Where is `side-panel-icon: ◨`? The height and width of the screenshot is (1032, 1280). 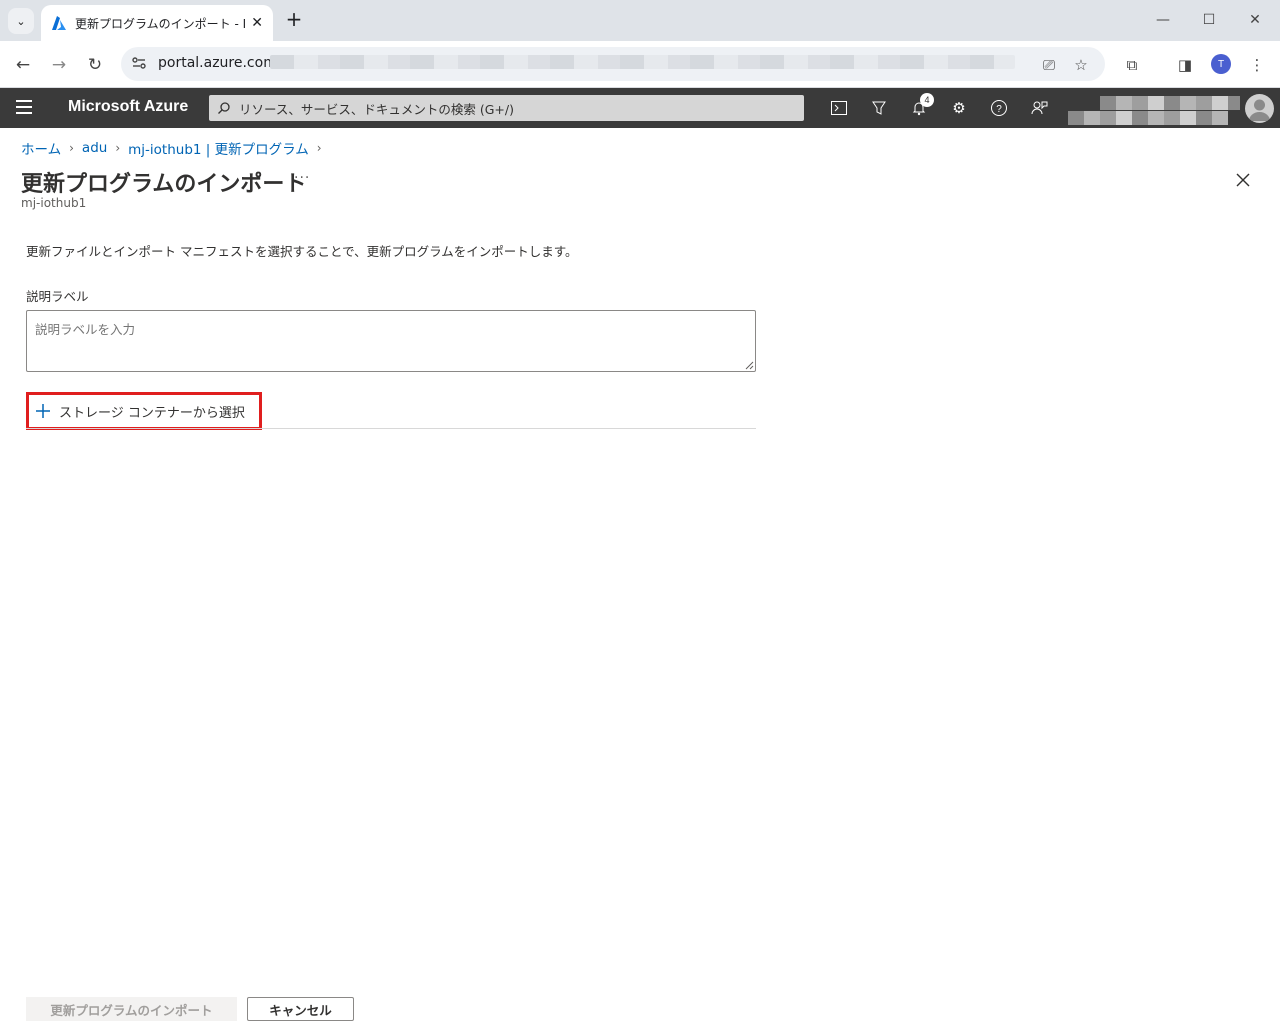
side-panel-icon: ◨ is located at coordinates (1185, 65).